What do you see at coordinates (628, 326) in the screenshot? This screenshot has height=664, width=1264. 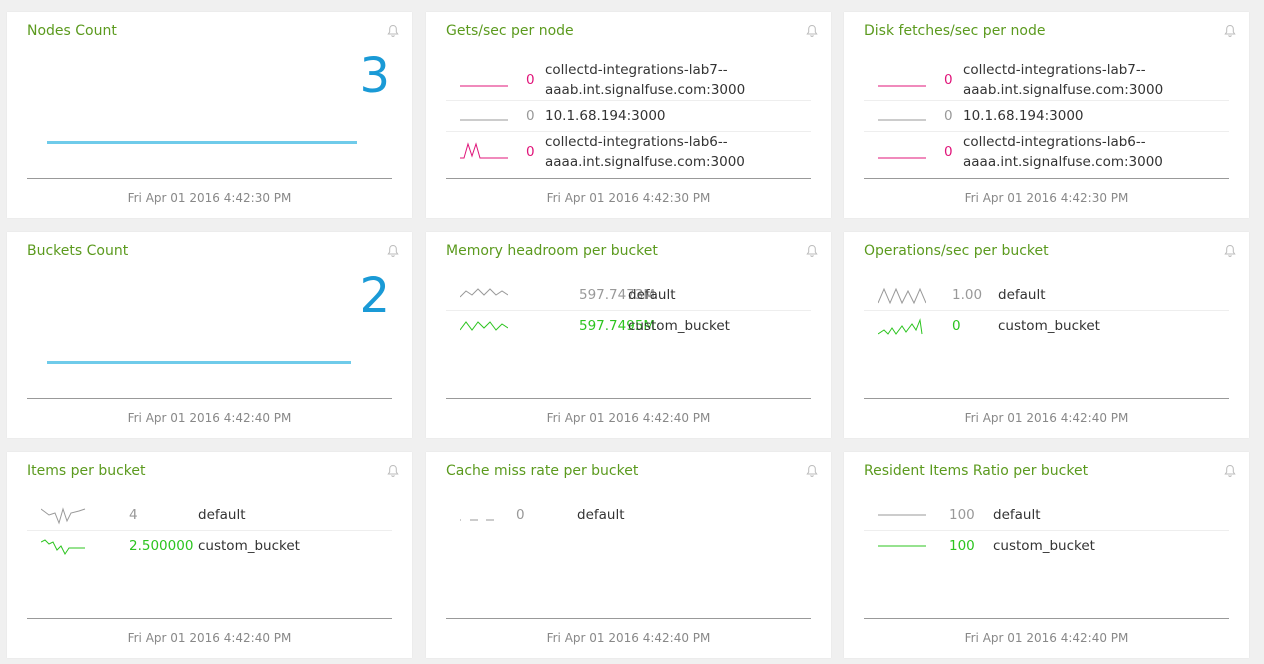 I see `series-row: 597.7495M custom_bucket` at bounding box center [628, 326].